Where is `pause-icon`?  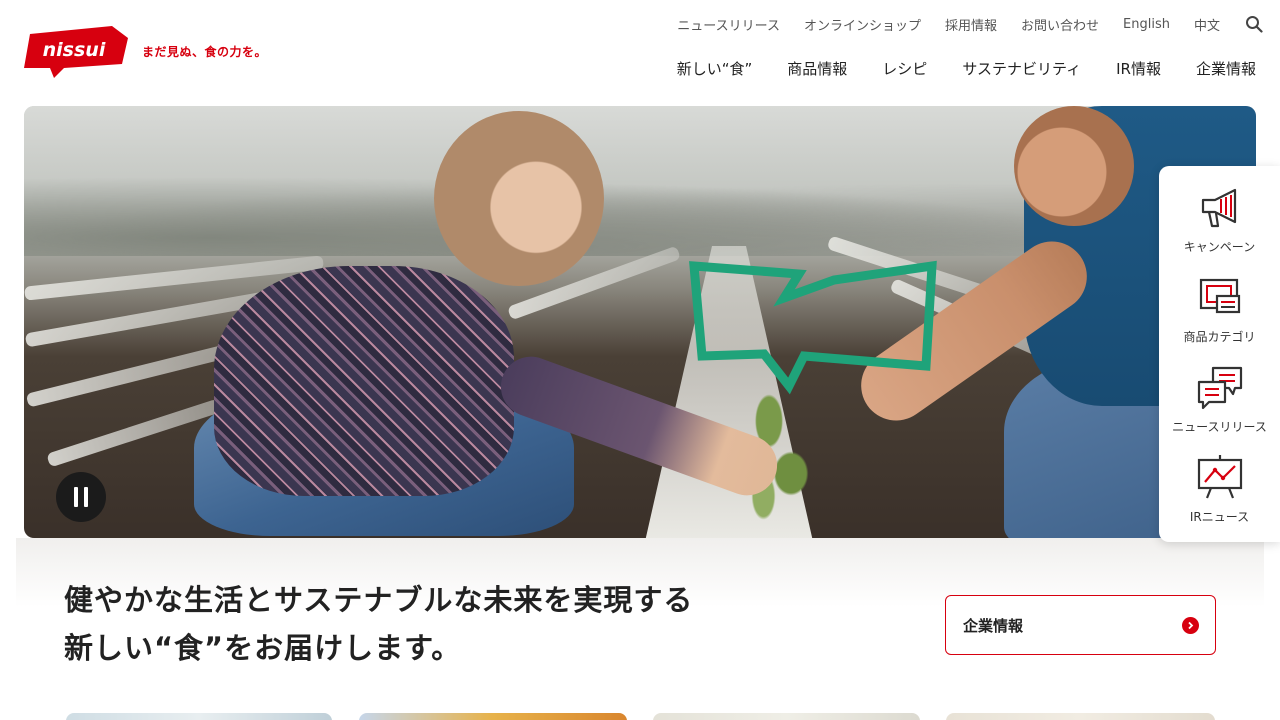 pause-icon is located at coordinates (76, 497).